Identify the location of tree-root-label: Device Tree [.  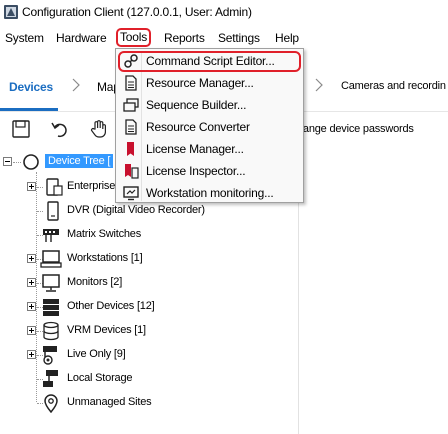
(79, 161).